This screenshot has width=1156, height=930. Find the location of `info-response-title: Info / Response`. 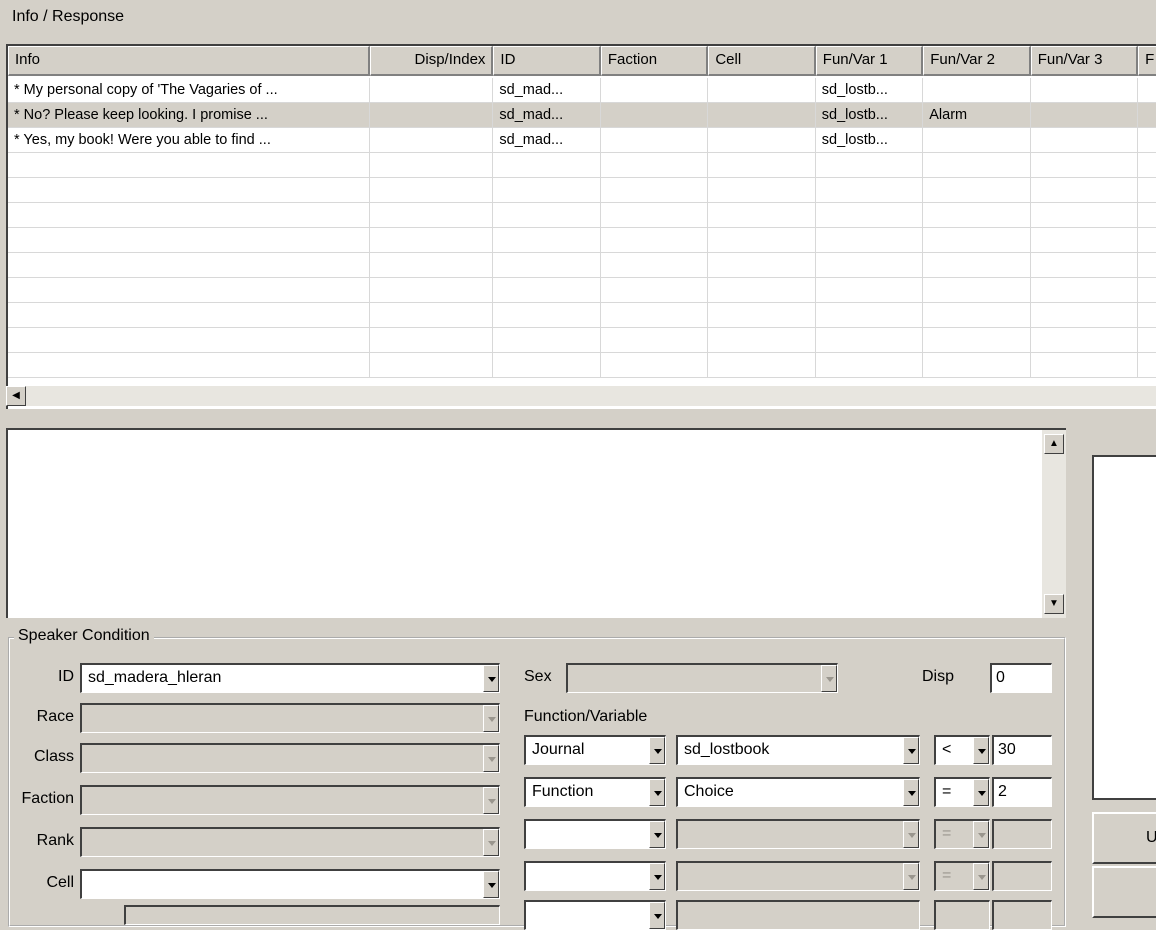

info-response-title: Info / Response is located at coordinates (68, 16).